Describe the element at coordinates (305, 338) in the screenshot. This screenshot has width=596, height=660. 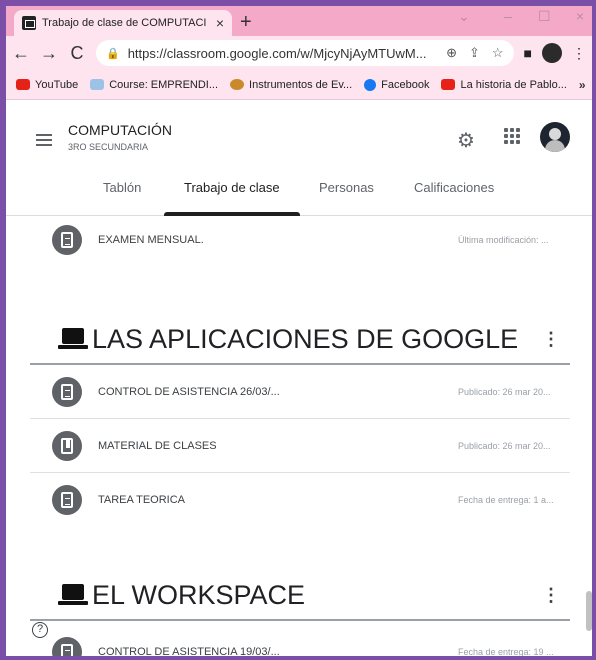
I see `topic-title: LAS APLICACIONES DE GOOGLE` at that location.